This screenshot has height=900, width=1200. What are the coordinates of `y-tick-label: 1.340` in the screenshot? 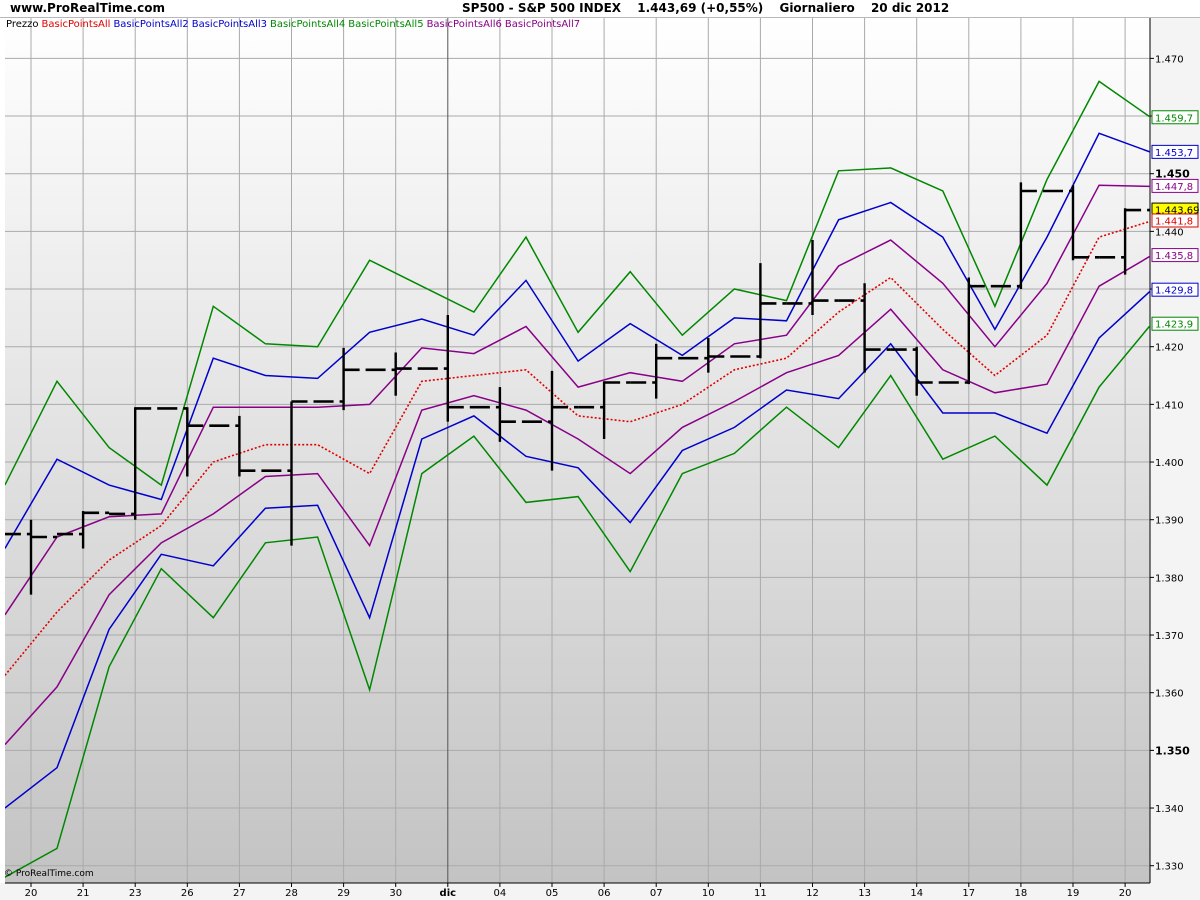 It's located at (1169, 809).